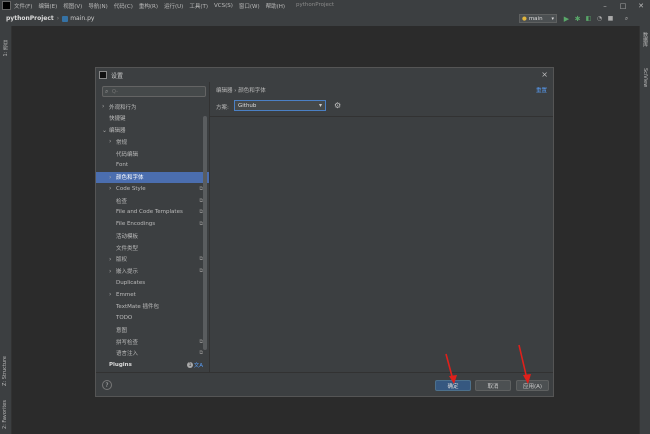 The width and height of the screenshot is (650, 434). Describe the element at coordinates (223, 6) in the screenshot. I see `menu-vcs: VCS(S)` at that location.